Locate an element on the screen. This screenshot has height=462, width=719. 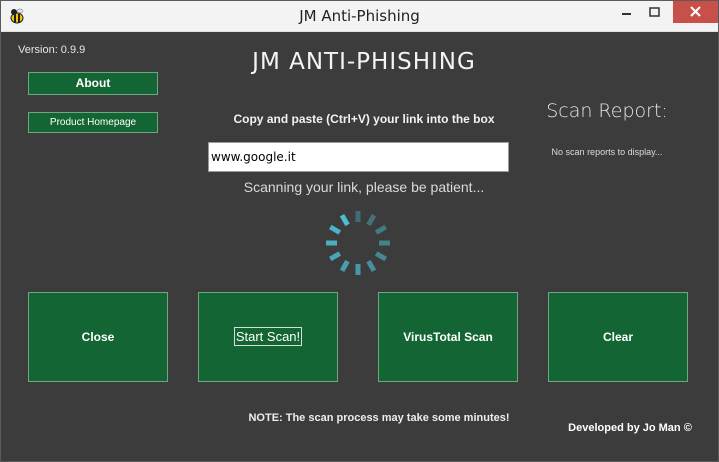
product-homepage-button: Product Homepage is located at coordinates (93, 122).